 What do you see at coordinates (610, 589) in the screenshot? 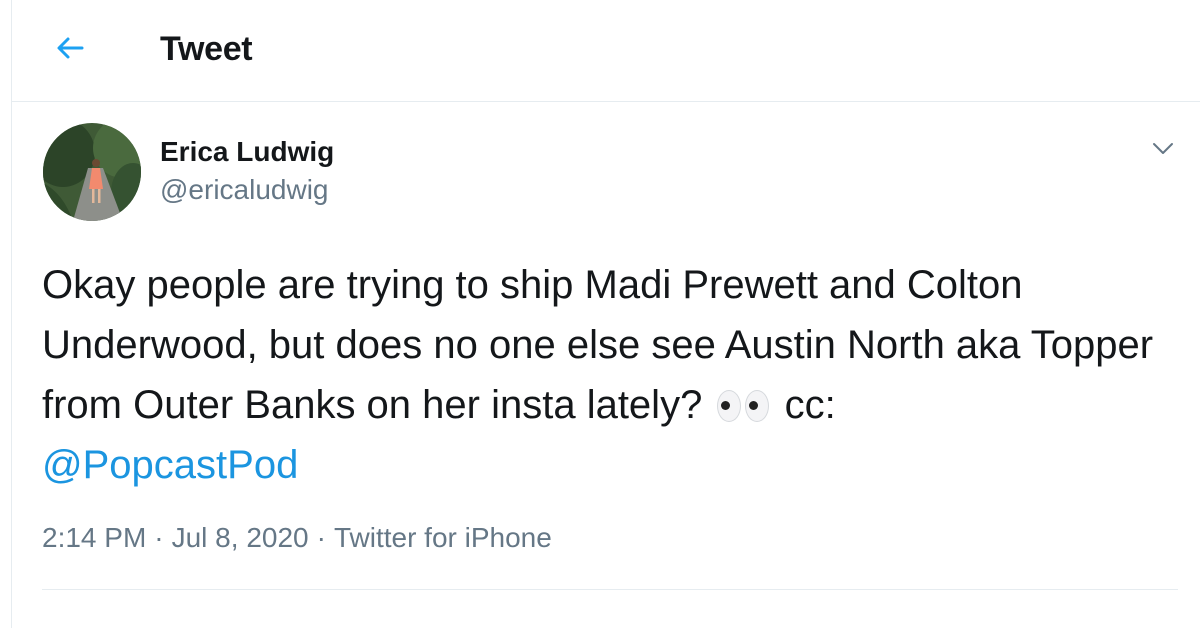
I see `divider` at bounding box center [610, 589].